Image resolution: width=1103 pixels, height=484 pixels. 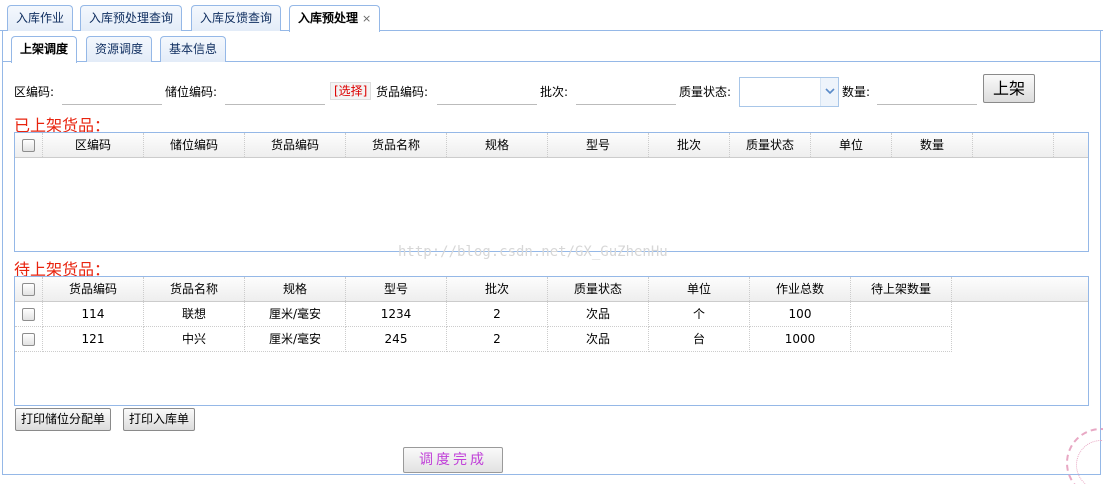 I want to click on cell-model: 245, so click(x=396, y=339).